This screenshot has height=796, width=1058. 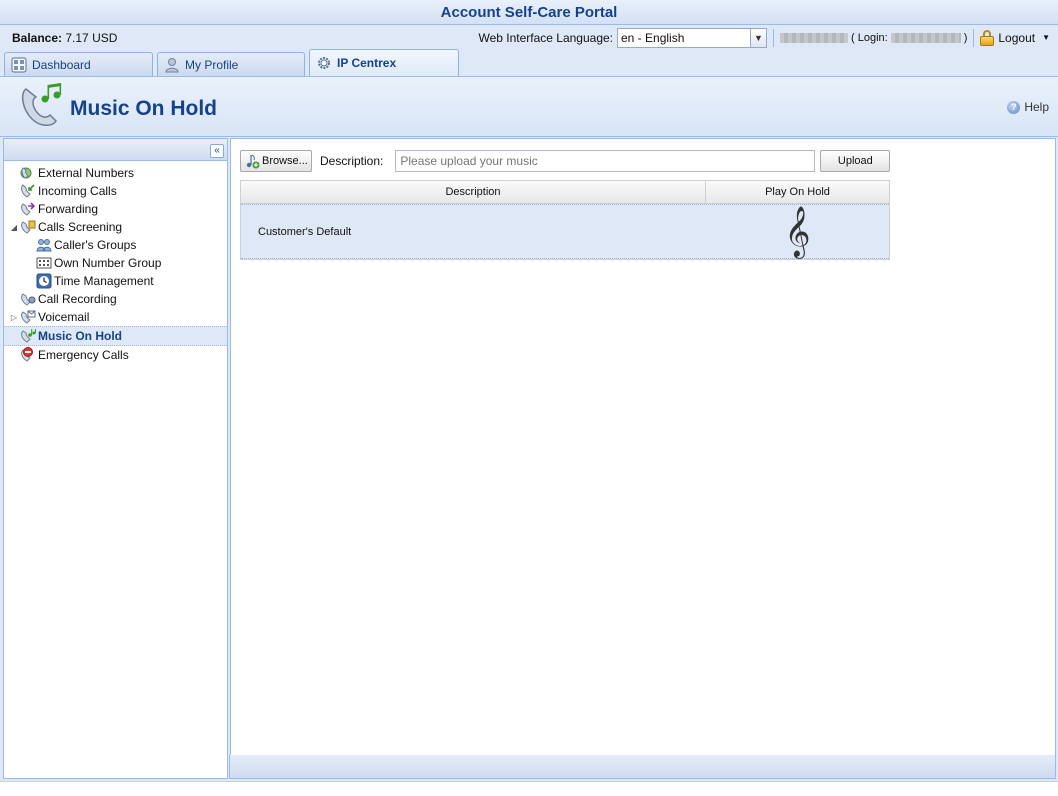 What do you see at coordinates (80, 227) in the screenshot?
I see `sidebar-item-label: Calls Screening` at bounding box center [80, 227].